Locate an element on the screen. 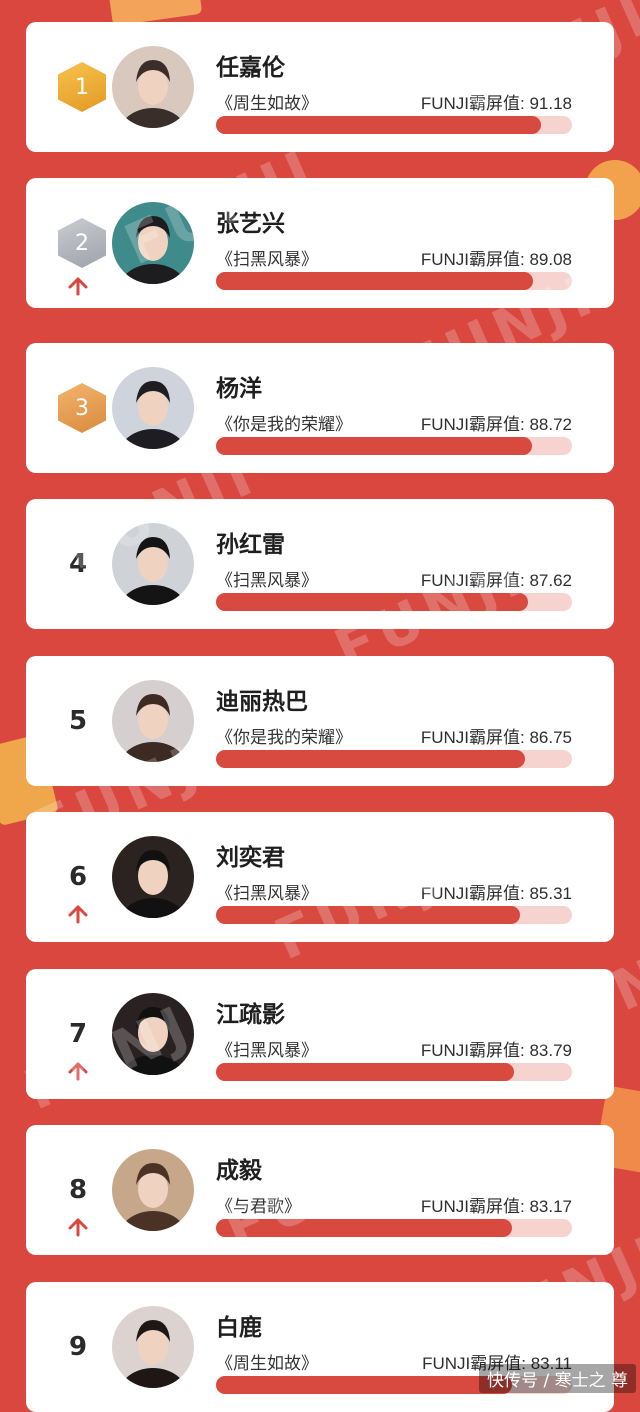  rank-indicator: 6 is located at coordinates (78, 877).